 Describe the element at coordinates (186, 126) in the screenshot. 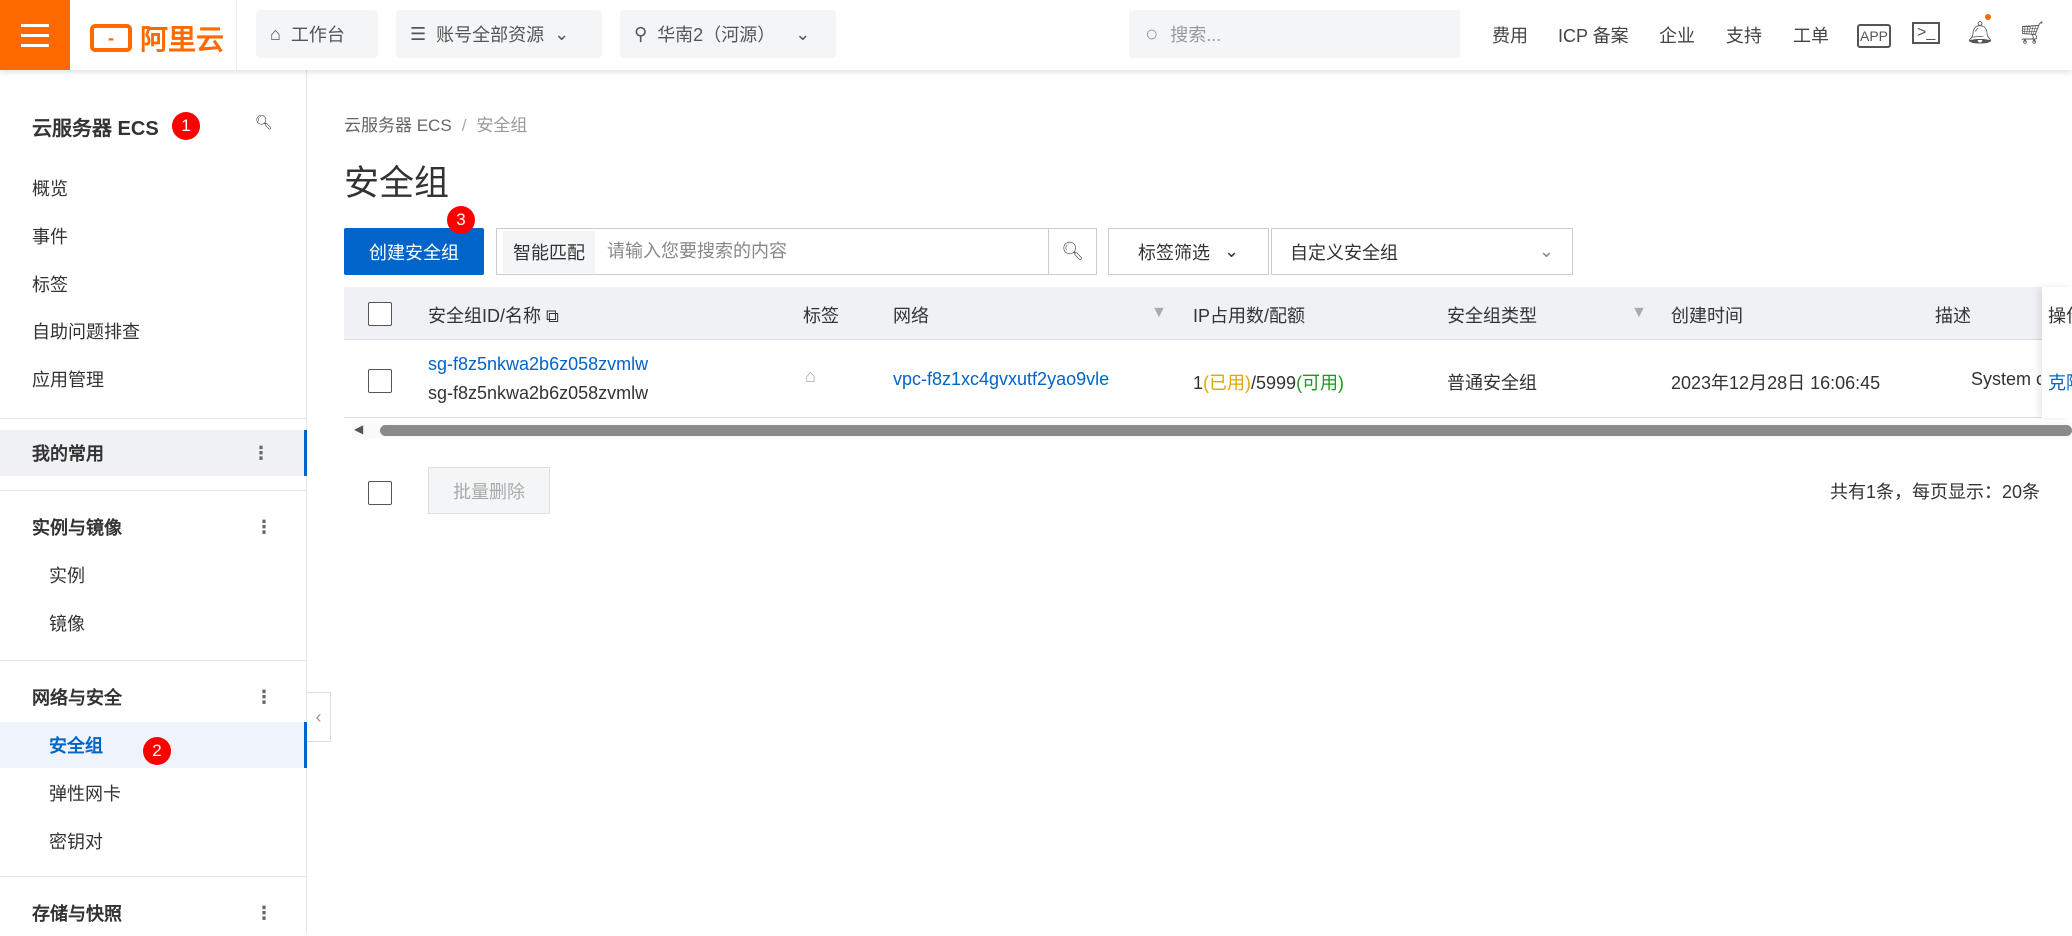

I see `annotation-badge-1: 1` at that location.